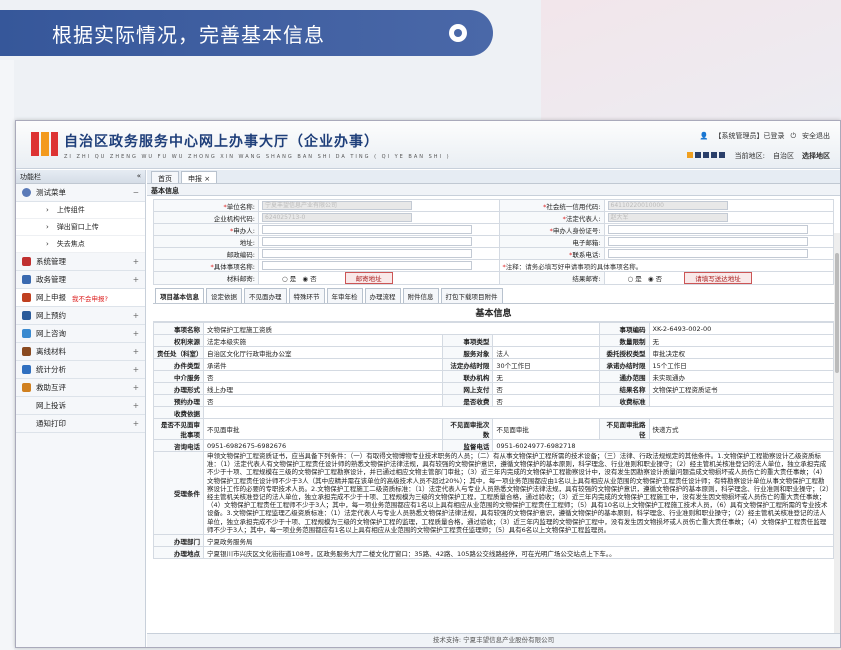 The width and height of the screenshot is (841, 650). I want to click on cell-label: 收费依据, so click(178, 412).